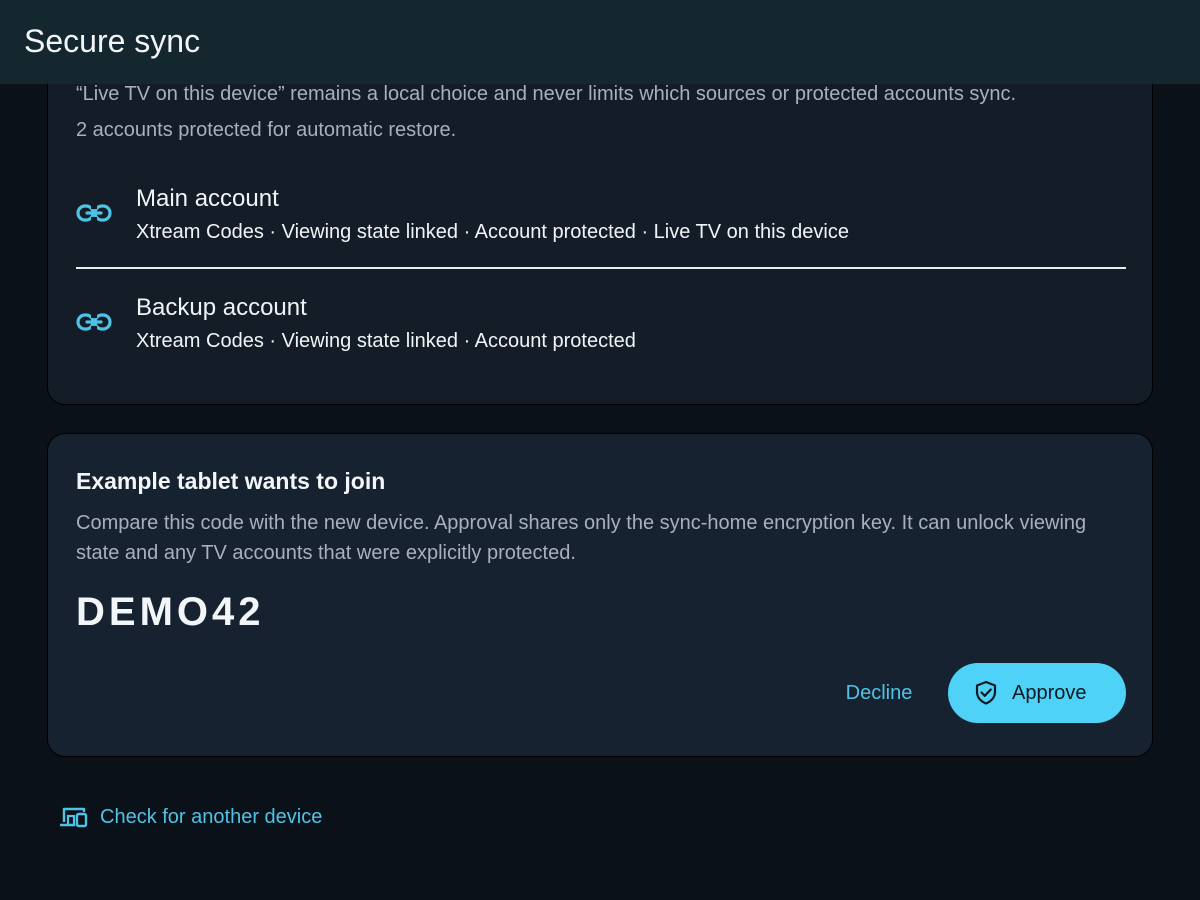 This screenshot has width=1200, height=900. What do you see at coordinates (986, 692) in the screenshot?
I see `shield-check-icon` at bounding box center [986, 692].